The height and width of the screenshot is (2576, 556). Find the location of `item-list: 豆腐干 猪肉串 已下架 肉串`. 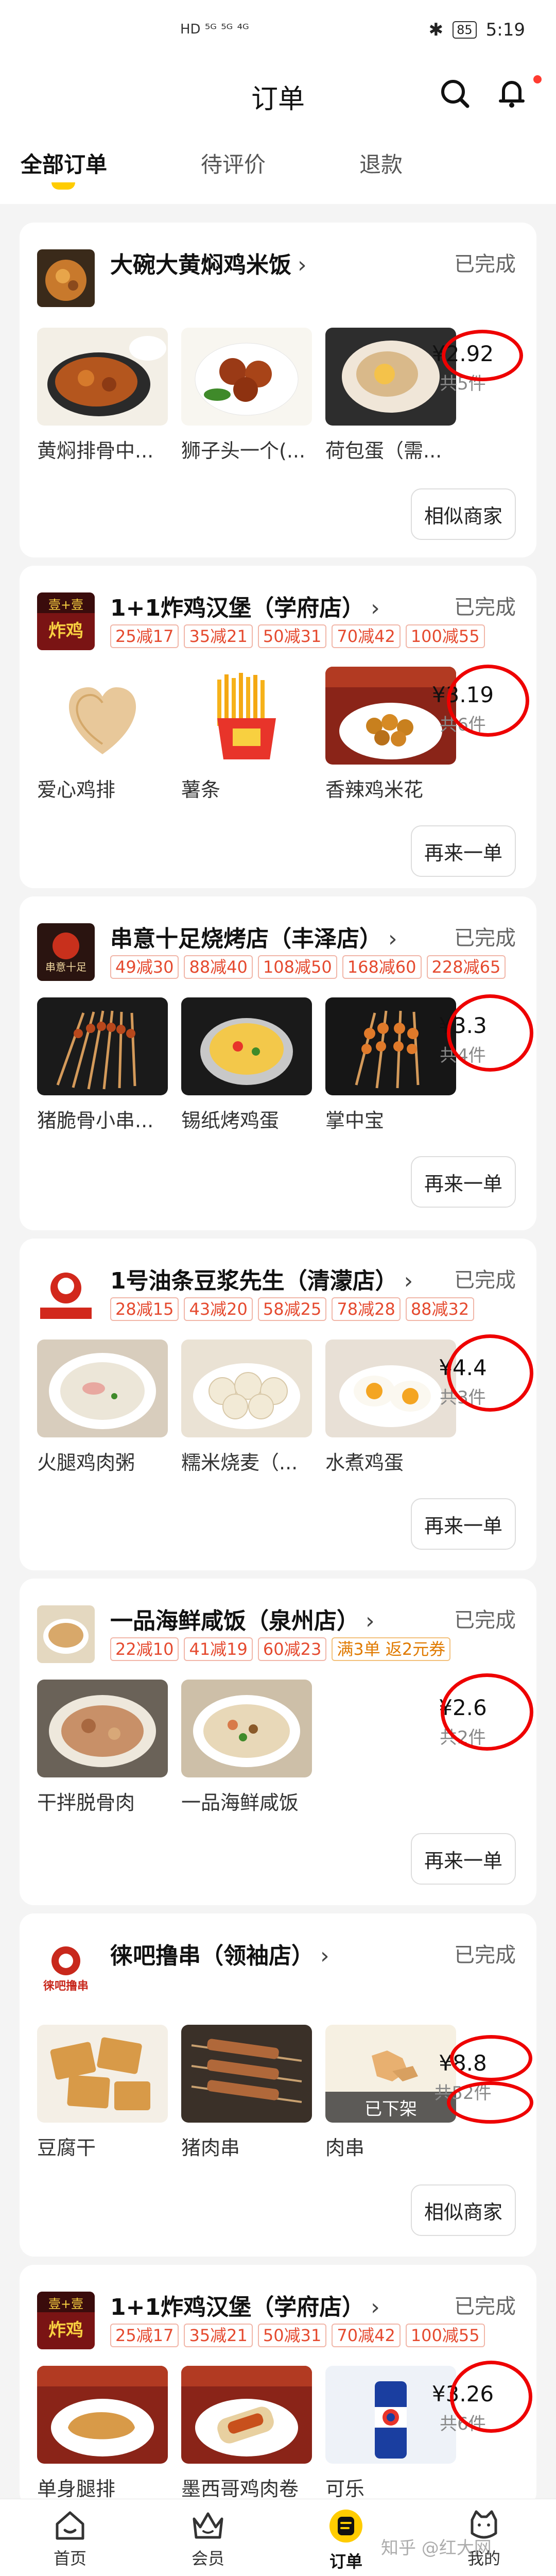

item-list: 豆腐干 猪肉串 已下架 肉串 is located at coordinates (246, 2092).